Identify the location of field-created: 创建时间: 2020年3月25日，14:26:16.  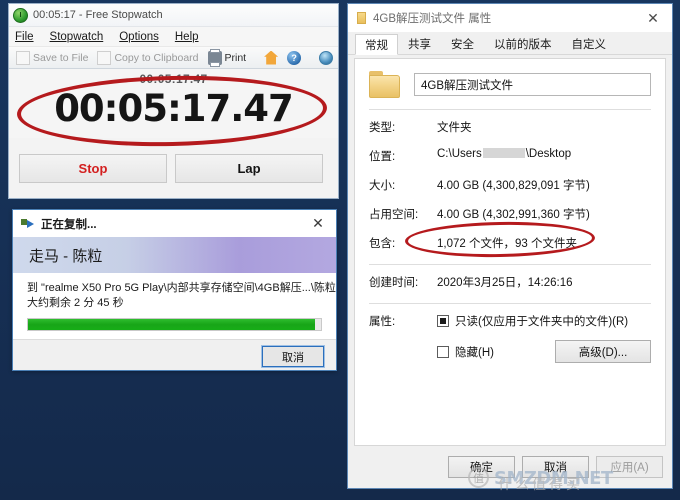
(510, 282).